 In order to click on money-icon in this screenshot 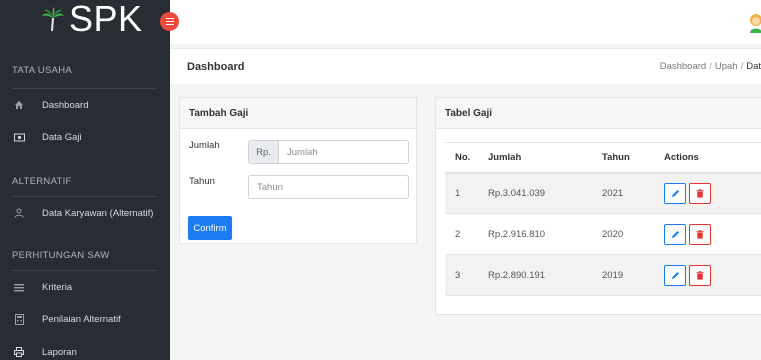, I will do `click(19, 137)`.